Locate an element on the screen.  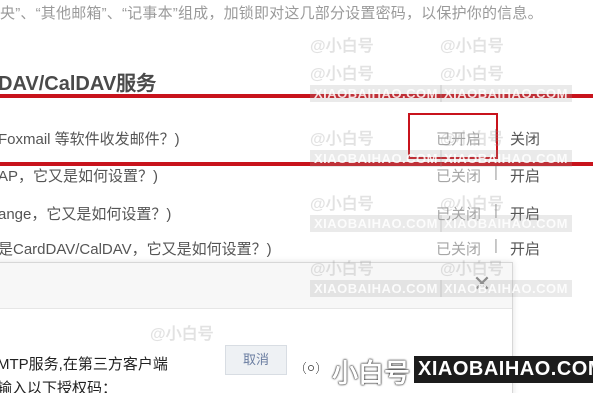
cancel-button: 取消 is located at coordinates (256, 360).